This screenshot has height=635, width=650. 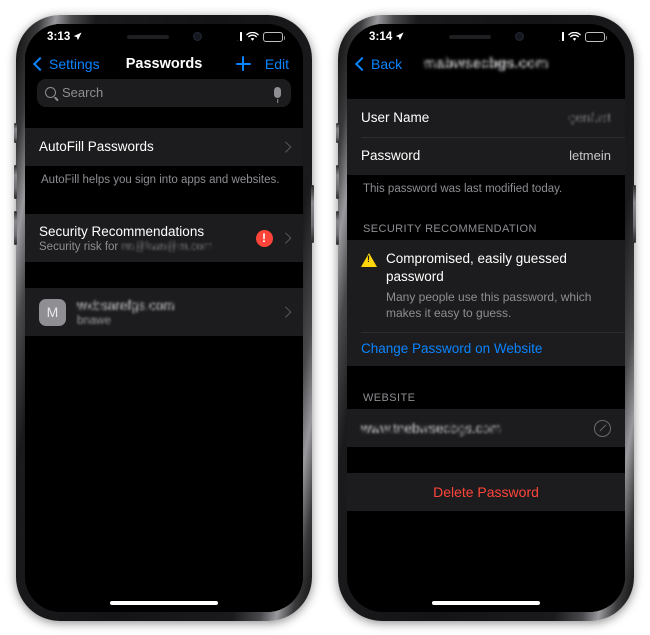 I want to click on username-label: User Name, so click(x=395, y=117).